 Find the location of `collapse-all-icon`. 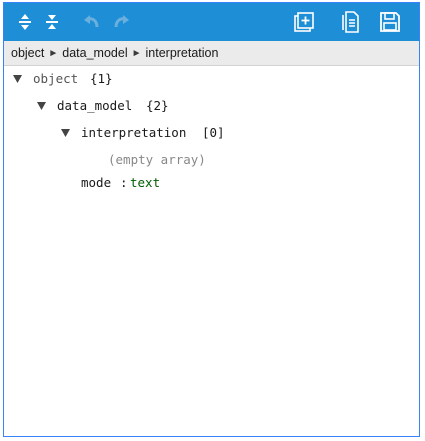

collapse-all-icon is located at coordinates (52, 22).